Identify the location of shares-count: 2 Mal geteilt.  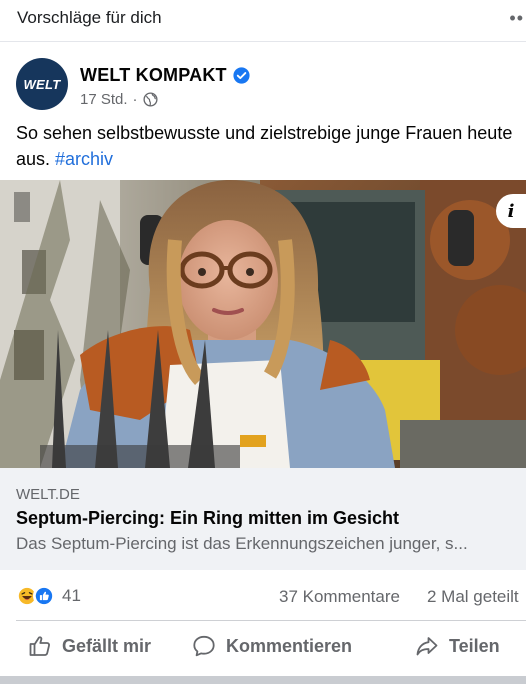
(473, 597).